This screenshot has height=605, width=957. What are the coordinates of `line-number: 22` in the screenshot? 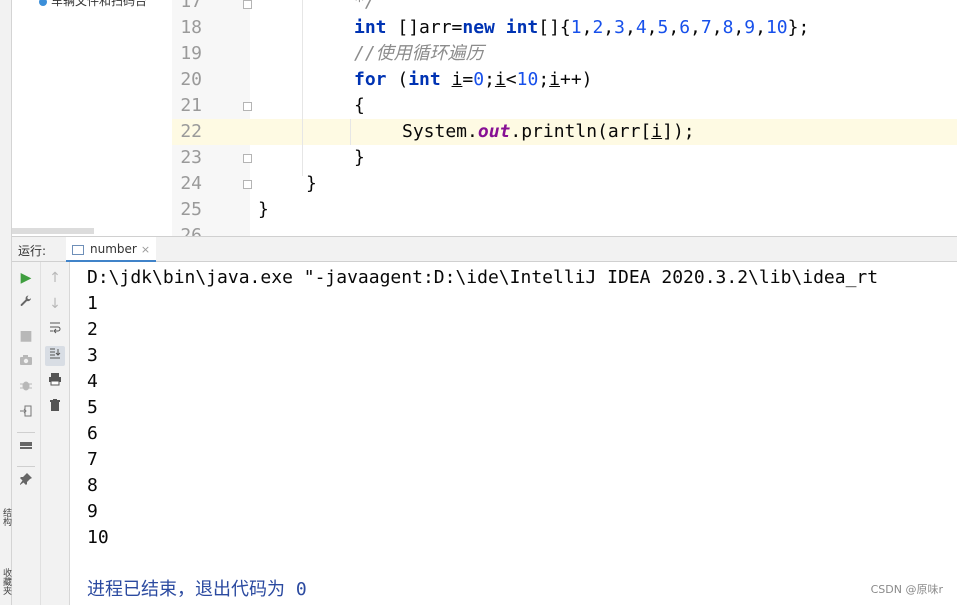 It's located at (191, 131).